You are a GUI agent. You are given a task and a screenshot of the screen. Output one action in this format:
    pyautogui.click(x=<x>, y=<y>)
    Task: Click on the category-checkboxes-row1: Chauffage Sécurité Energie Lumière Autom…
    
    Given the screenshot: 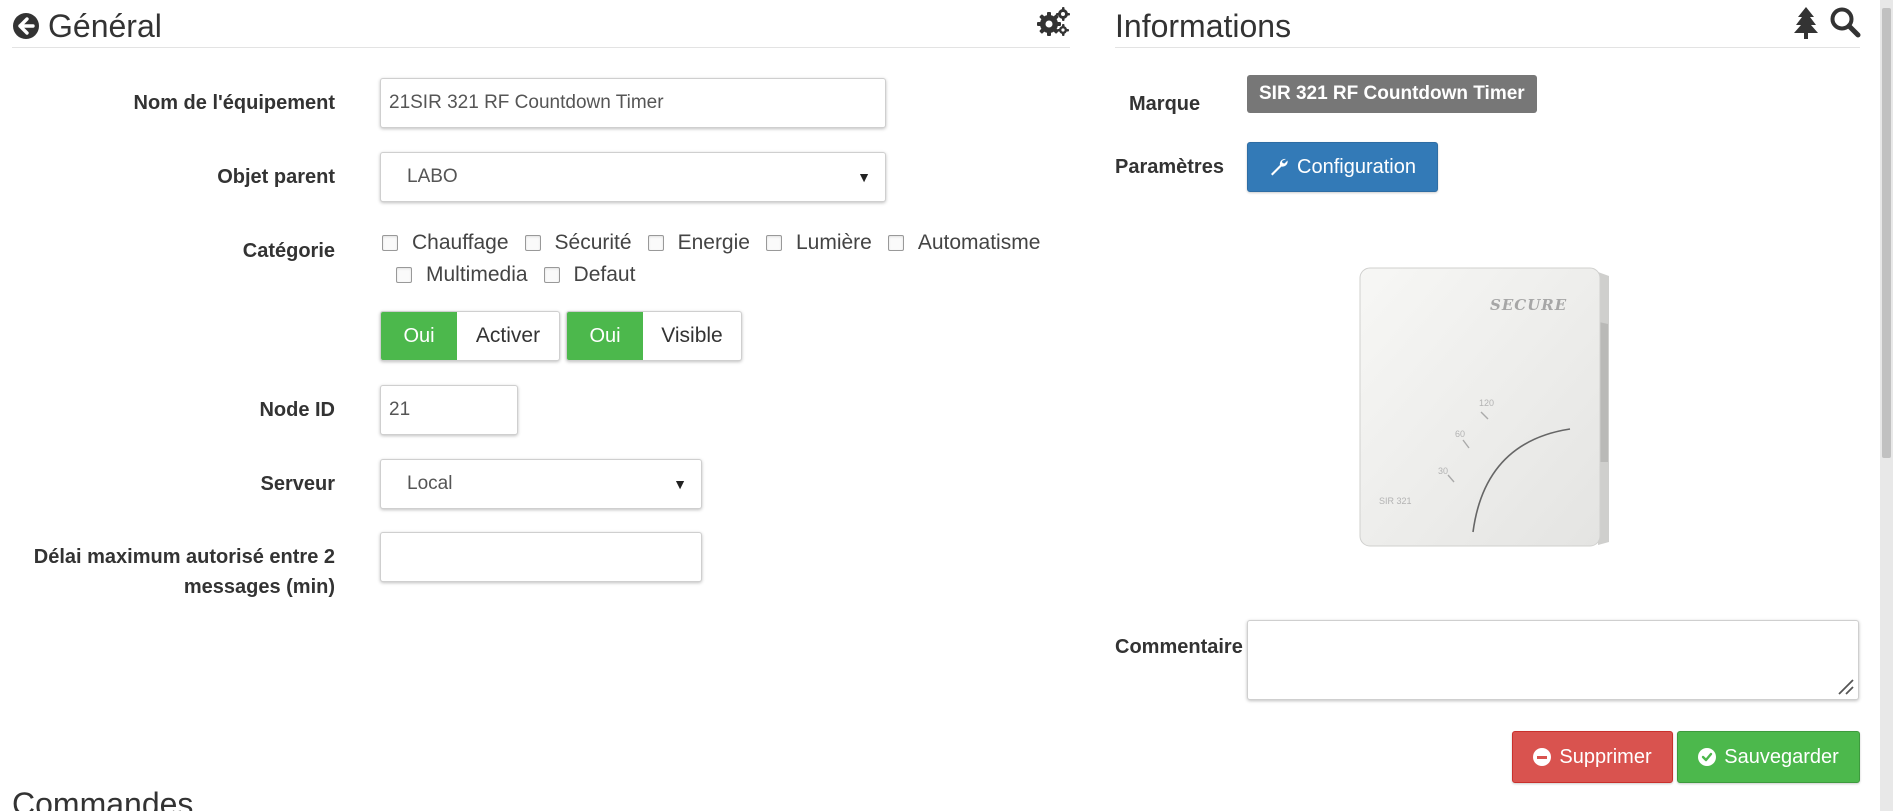 What is the action you would take?
    pyautogui.click(x=727, y=243)
    